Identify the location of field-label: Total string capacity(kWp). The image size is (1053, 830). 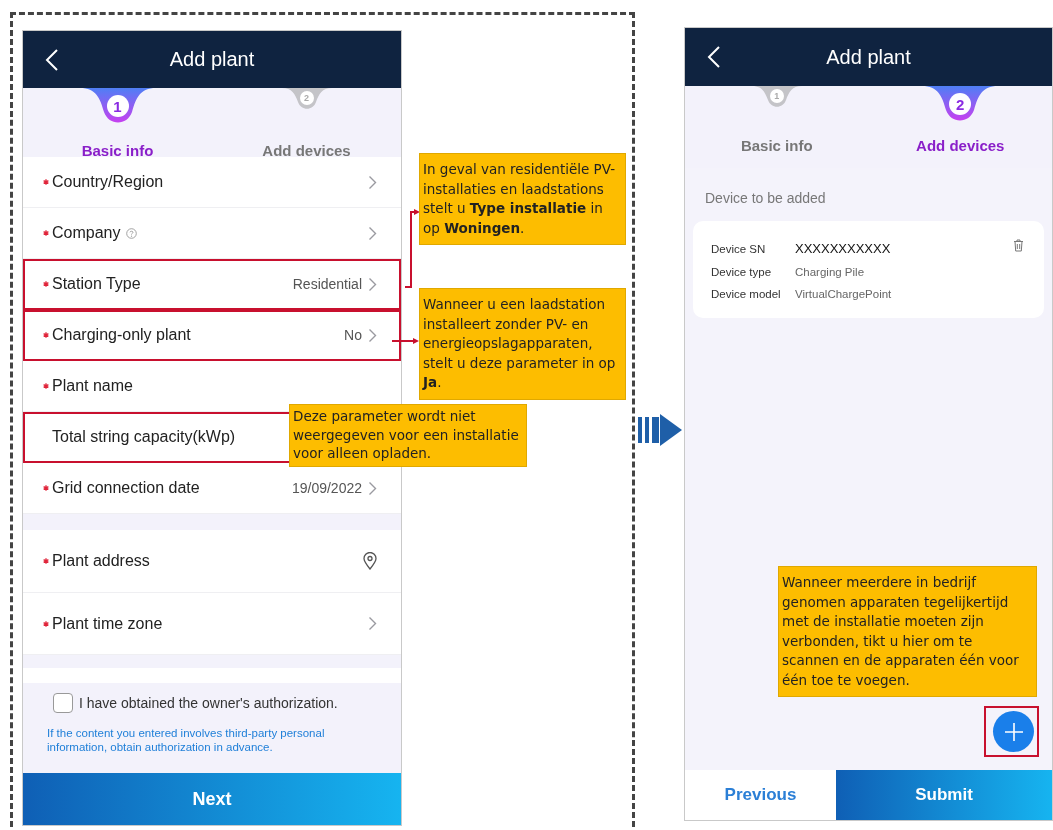
(144, 437).